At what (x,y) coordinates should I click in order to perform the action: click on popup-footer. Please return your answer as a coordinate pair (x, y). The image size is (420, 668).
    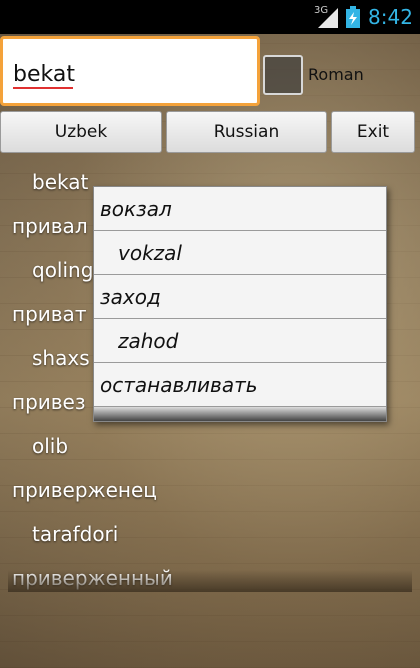
    Looking at the image, I should click on (240, 414).